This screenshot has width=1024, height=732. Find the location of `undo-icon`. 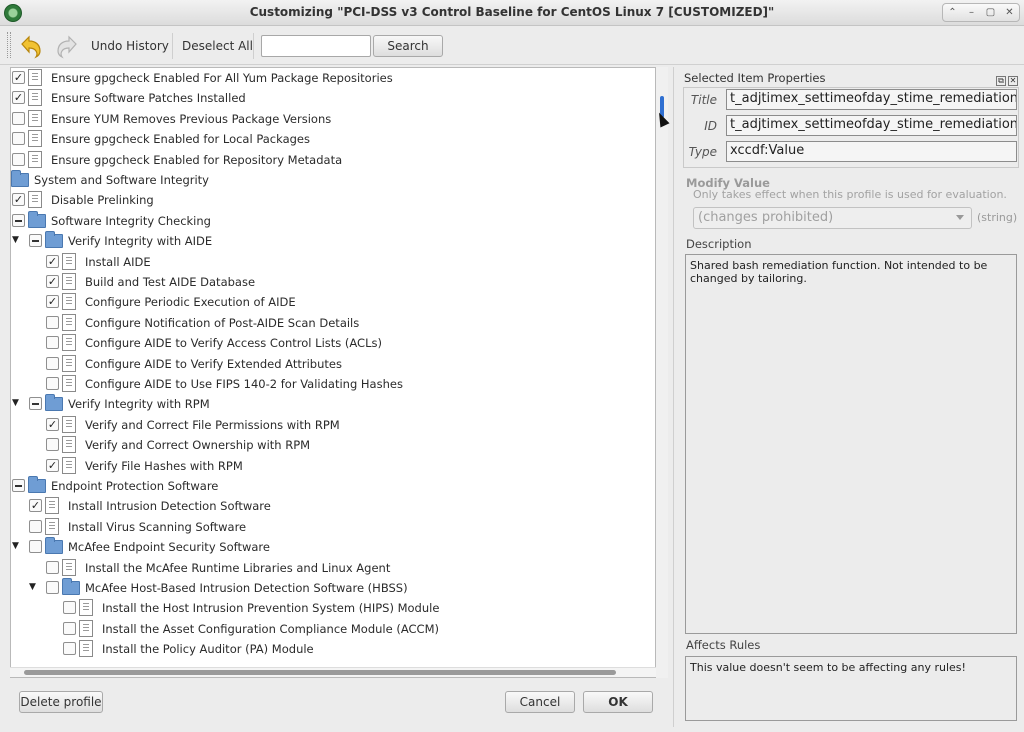

undo-icon is located at coordinates (30, 46).